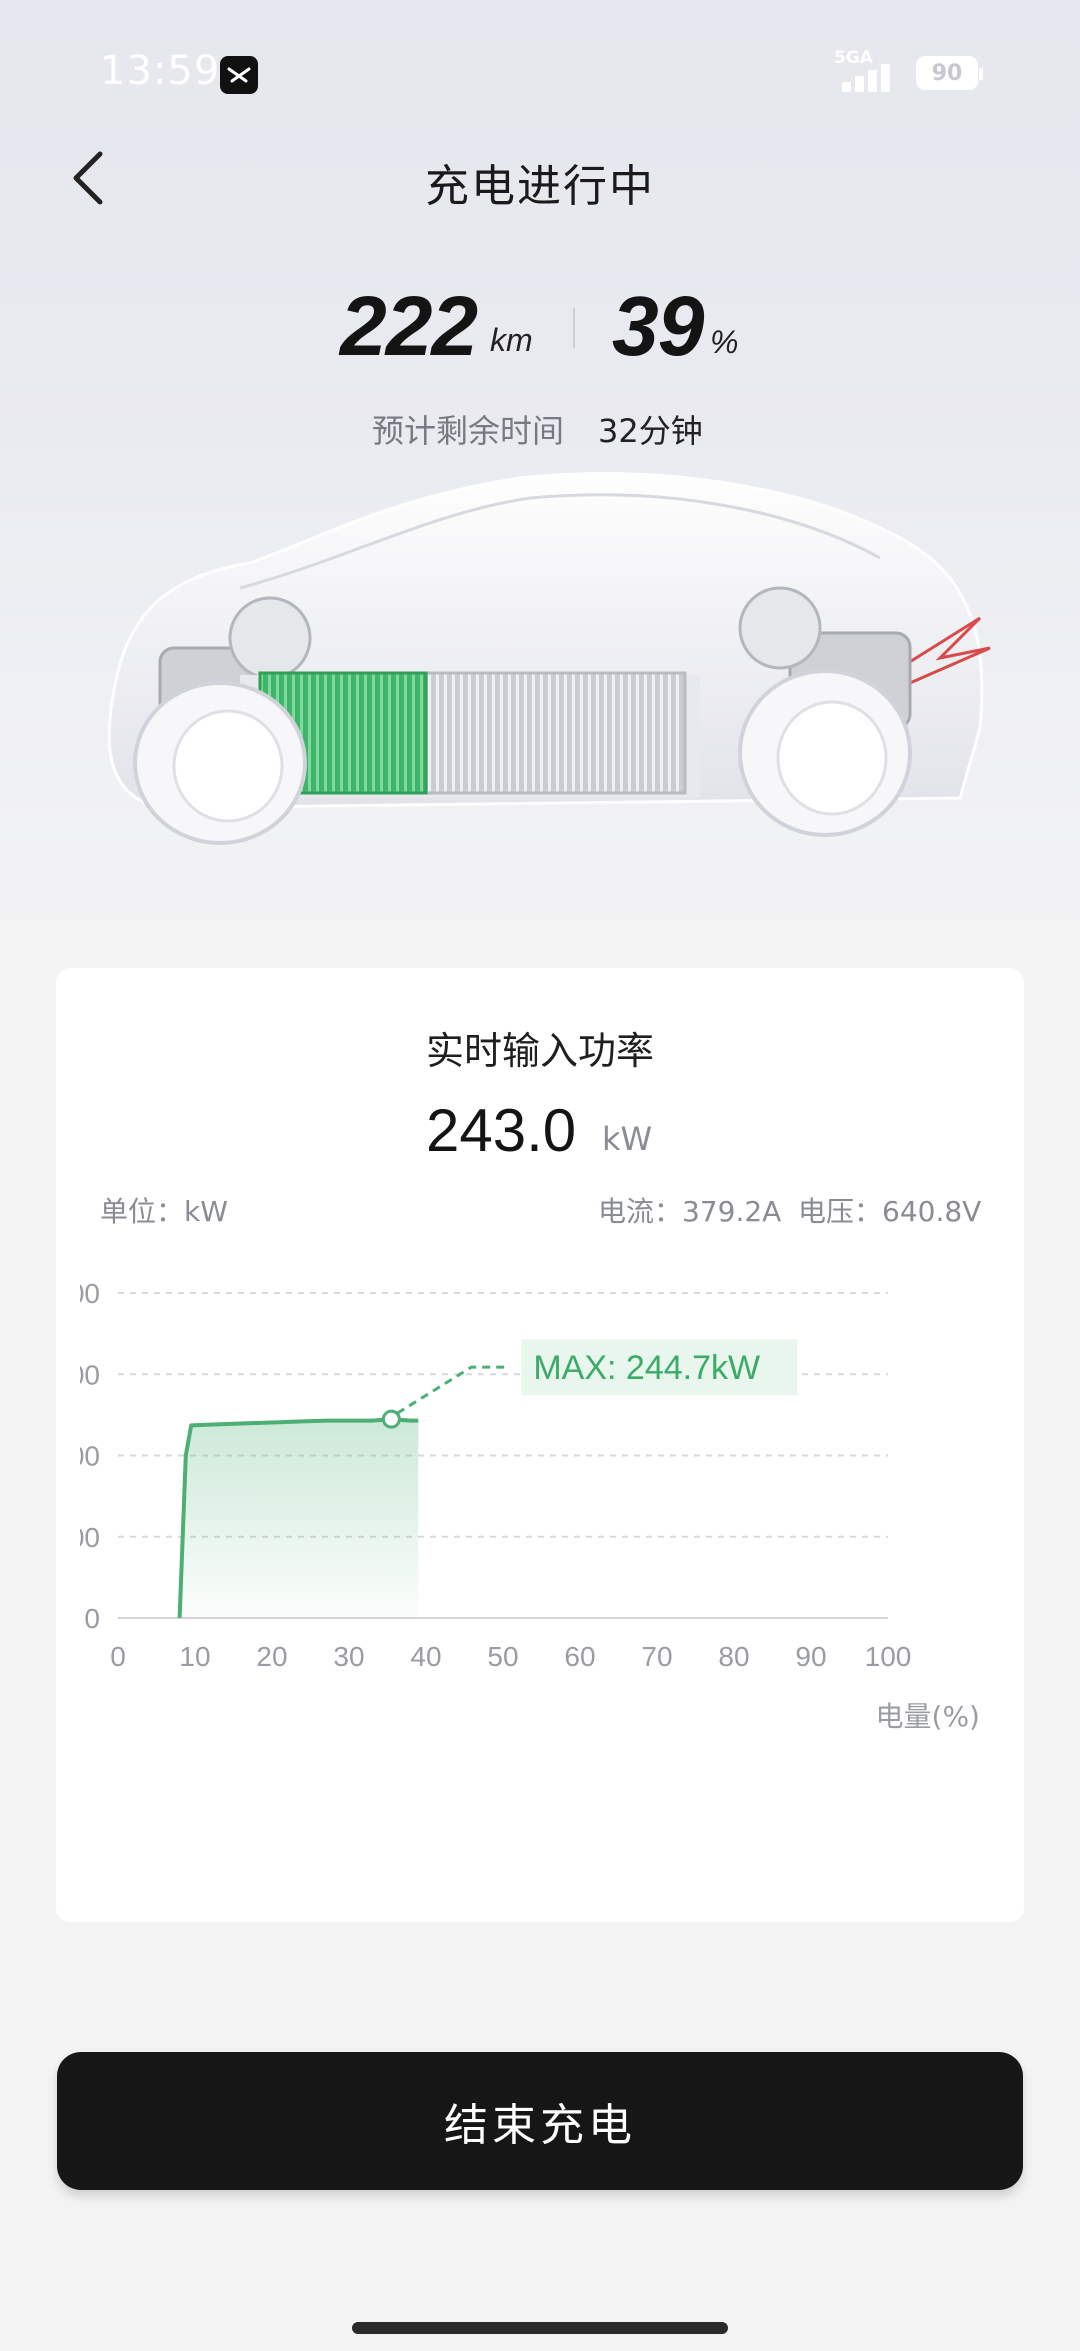 The width and height of the screenshot is (1080, 2351). I want to click on remaining-time-value: 32分钟, so click(650, 431).